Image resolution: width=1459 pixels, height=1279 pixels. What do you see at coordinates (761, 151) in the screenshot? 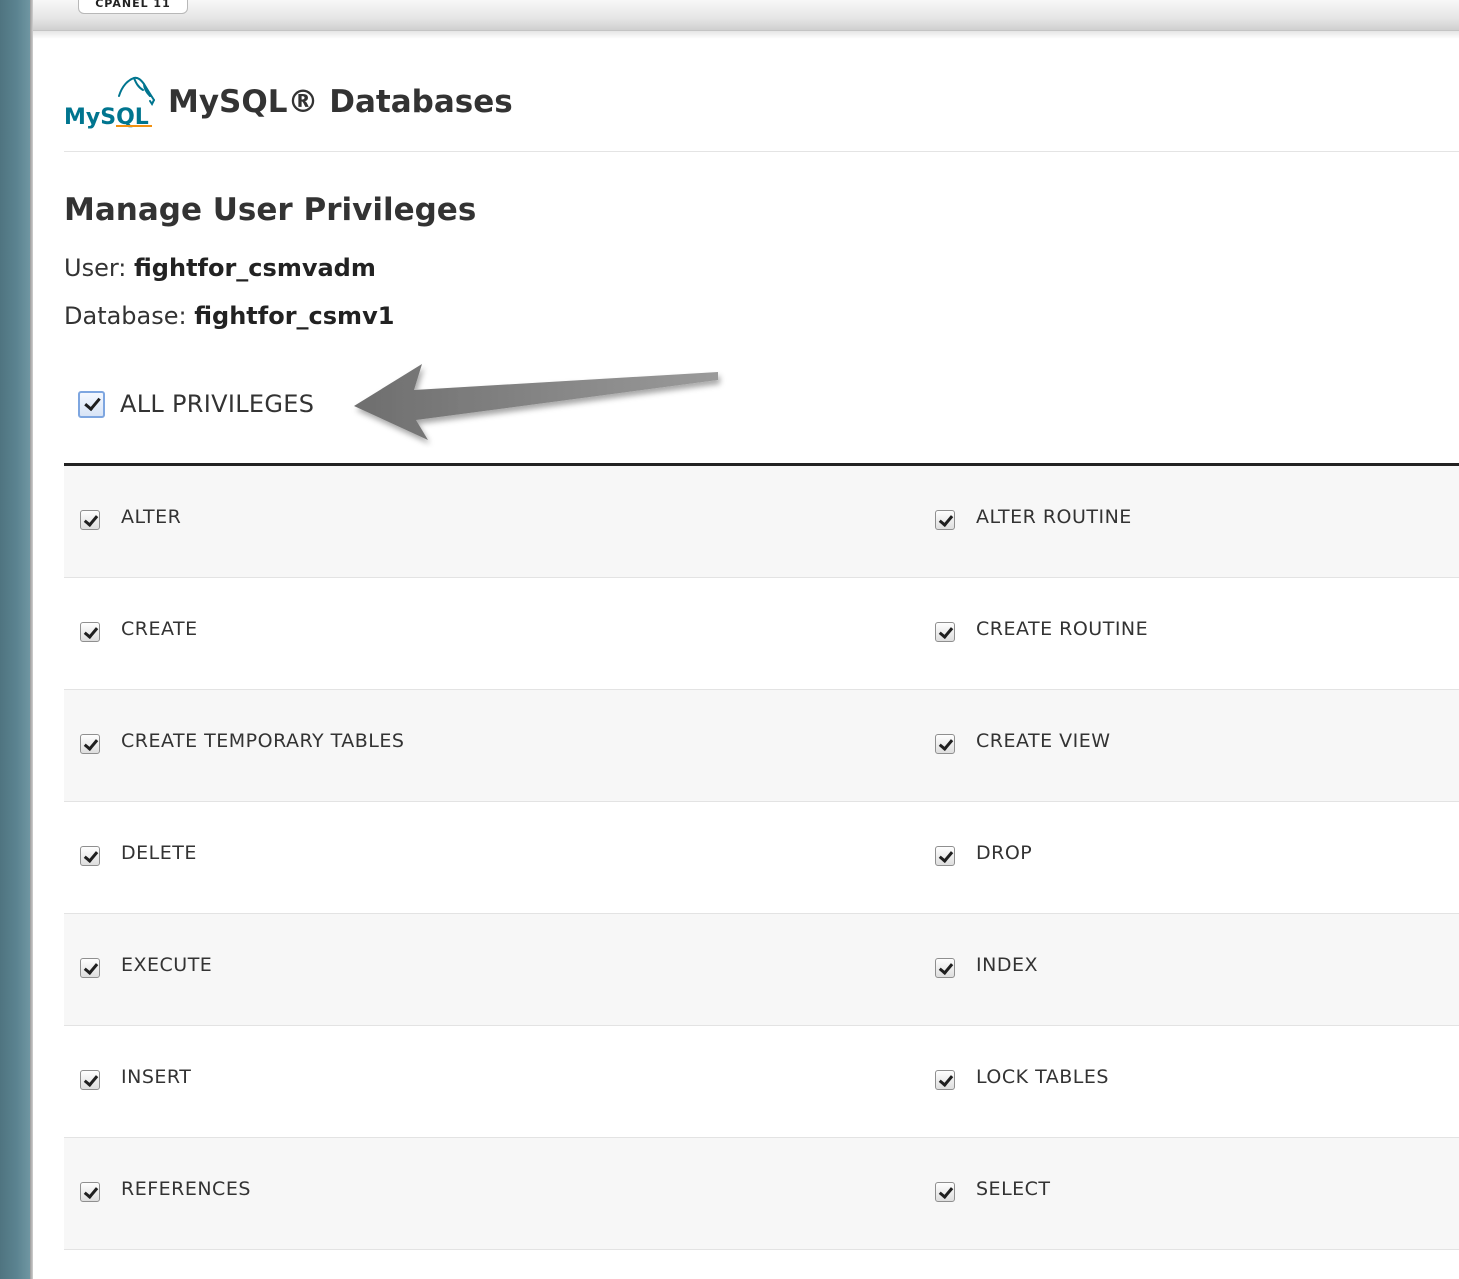
I see `header-divider` at bounding box center [761, 151].